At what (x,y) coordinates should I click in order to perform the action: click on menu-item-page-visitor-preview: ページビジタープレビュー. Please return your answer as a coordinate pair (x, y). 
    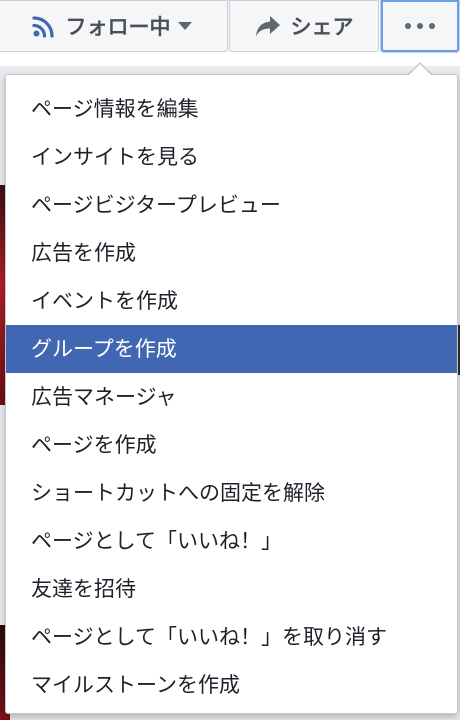
    Looking at the image, I should click on (231, 205).